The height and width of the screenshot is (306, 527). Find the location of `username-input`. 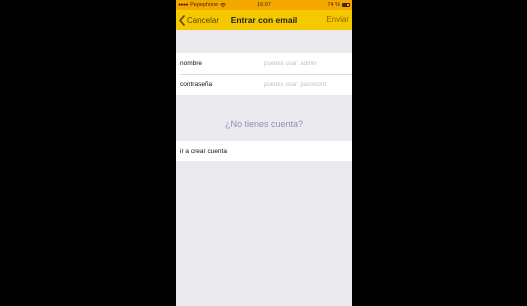

username-input is located at coordinates (306, 63).